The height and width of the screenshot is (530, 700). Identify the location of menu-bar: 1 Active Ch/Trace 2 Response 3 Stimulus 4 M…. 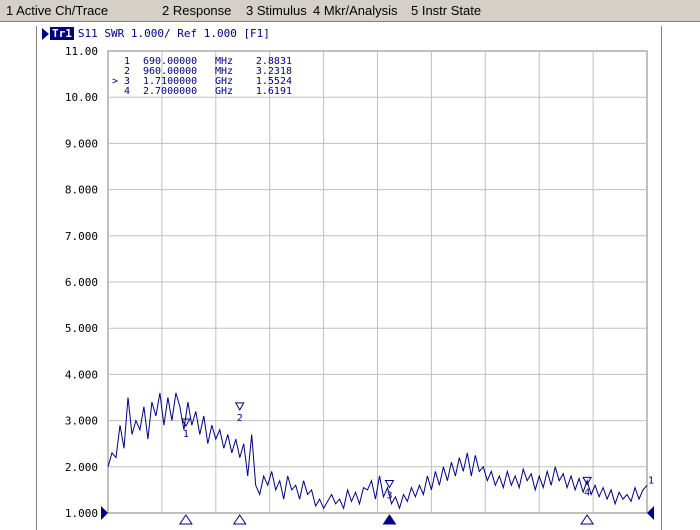
(350, 11).